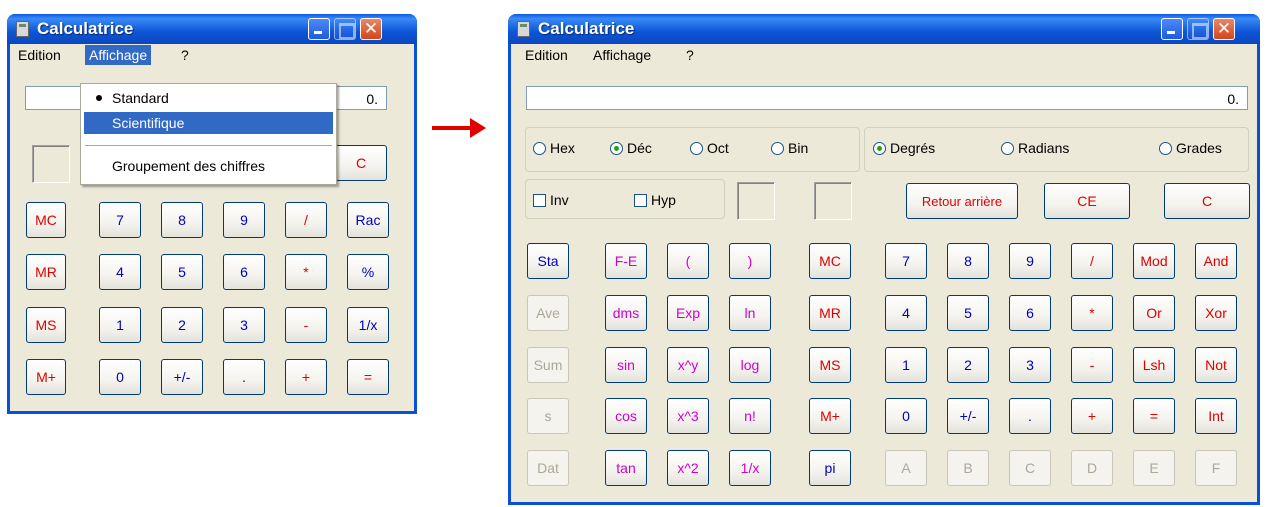 The height and width of the screenshot is (507, 1269). Describe the element at coordinates (830, 468) in the screenshot. I see `mem-pi-button: pi` at that location.